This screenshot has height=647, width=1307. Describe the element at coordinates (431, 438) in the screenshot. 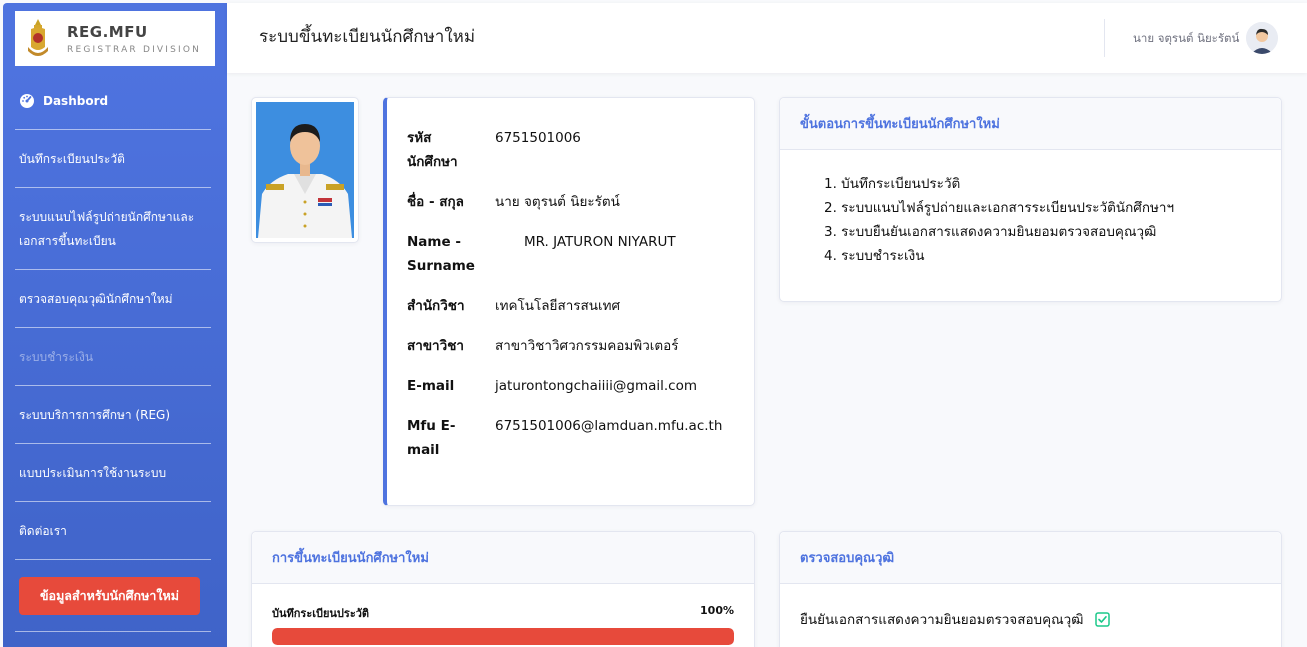

I see `info-label: Mfu E-mail` at that location.